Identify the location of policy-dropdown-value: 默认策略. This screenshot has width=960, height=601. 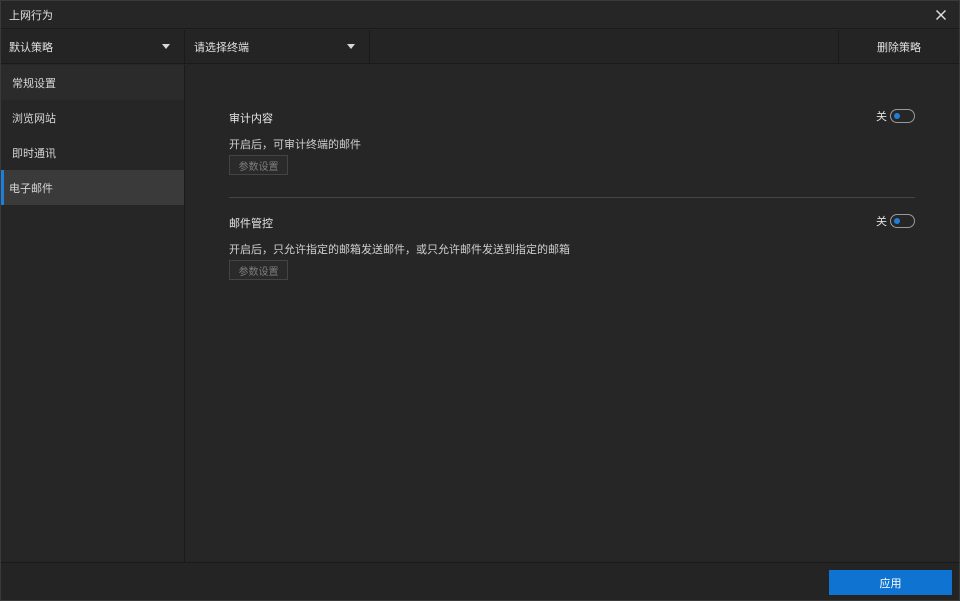
(31, 47).